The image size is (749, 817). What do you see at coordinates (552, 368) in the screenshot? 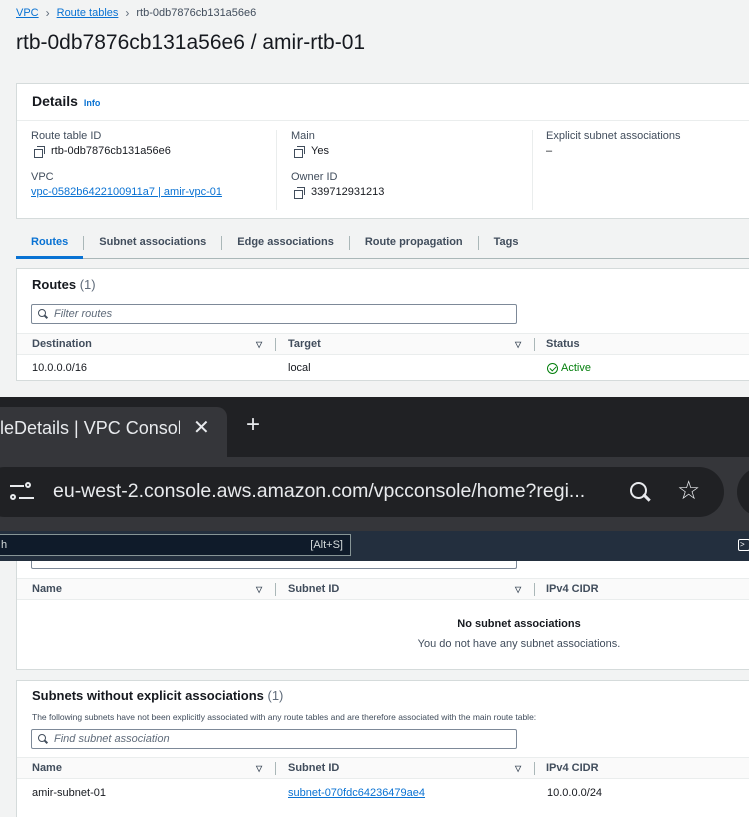
I see `check-circle-icon` at bounding box center [552, 368].